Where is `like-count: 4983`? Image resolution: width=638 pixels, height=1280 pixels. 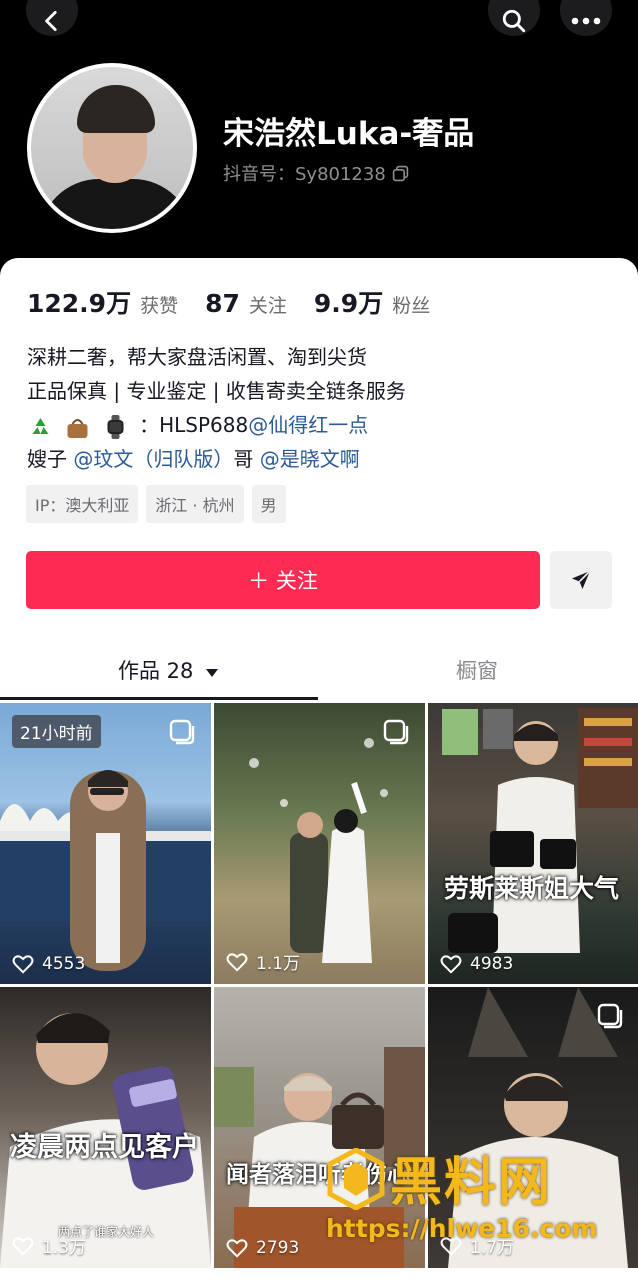 like-count: 4983 is located at coordinates (476, 964).